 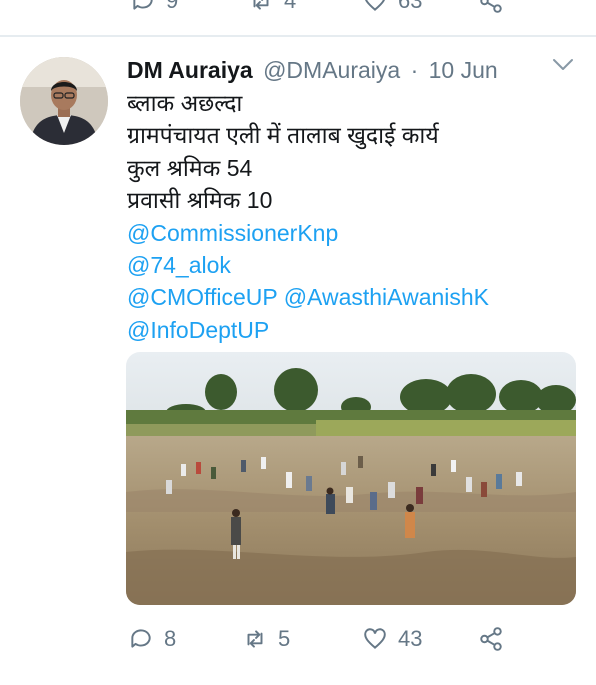 I want to click on retweet-count: 5, so click(x=284, y=638).